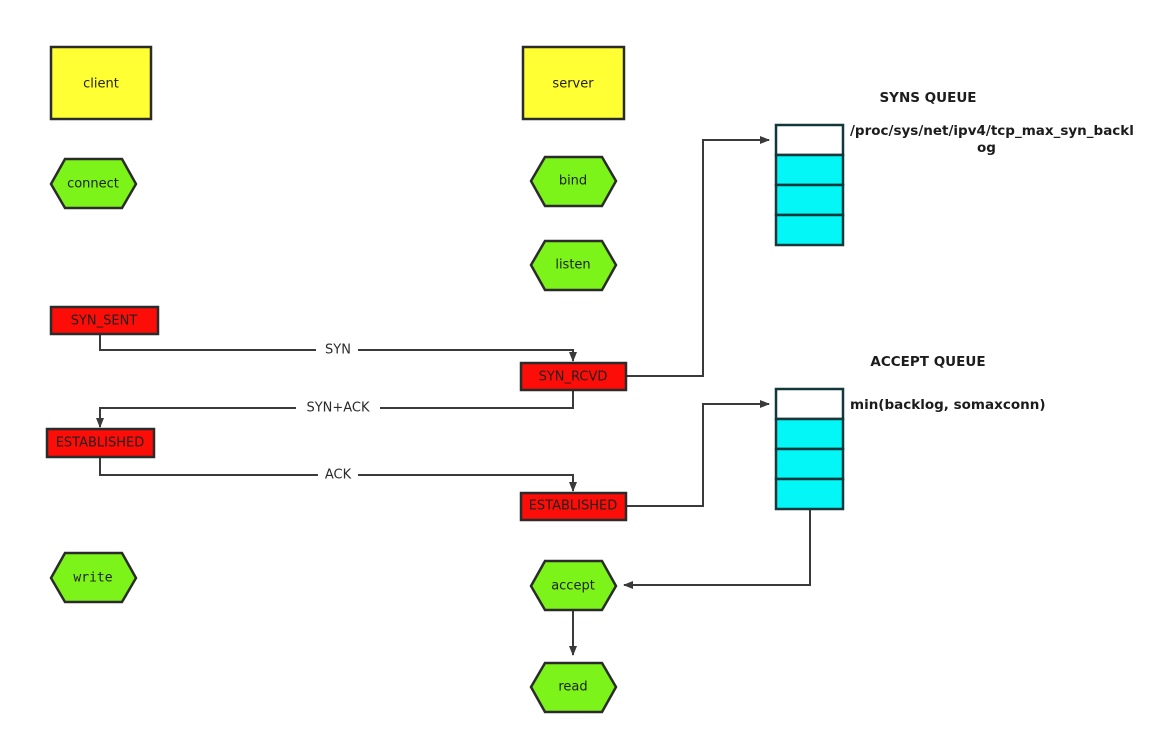 The width and height of the screenshot is (1153, 745). Describe the element at coordinates (101, 84) in the screenshot. I see `client-box-label: client` at that location.